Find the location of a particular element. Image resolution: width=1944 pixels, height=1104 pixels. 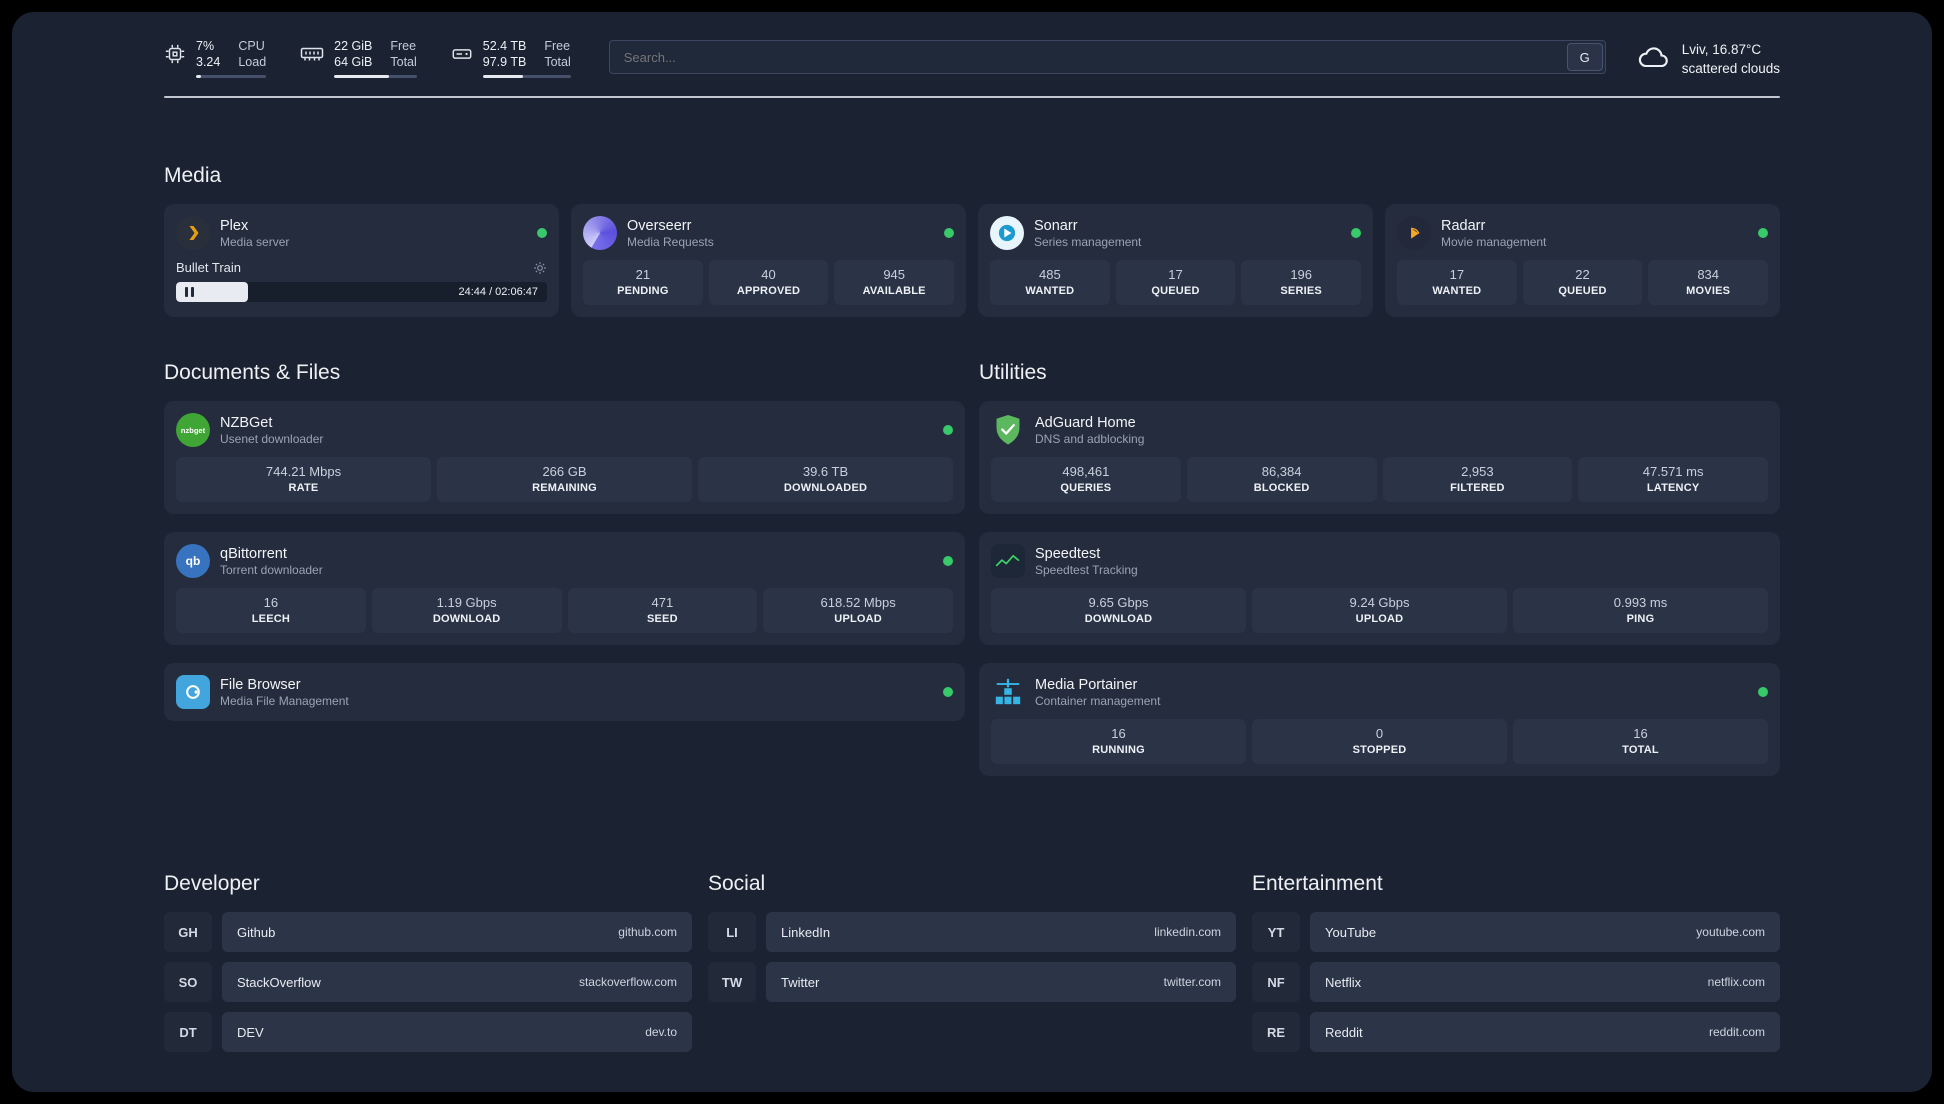

bookmark-dev: DT DEV dev.to is located at coordinates (428, 1032).